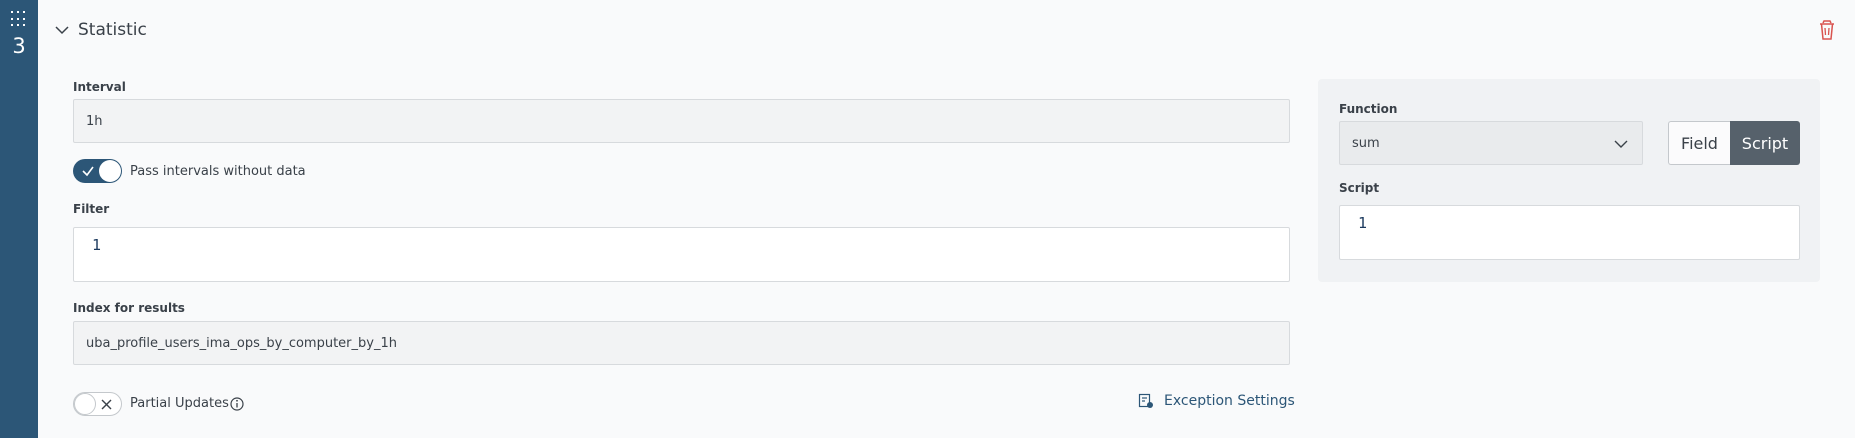 The image size is (1855, 438). I want to click on script-line-number: 1, so click(1363, 223).